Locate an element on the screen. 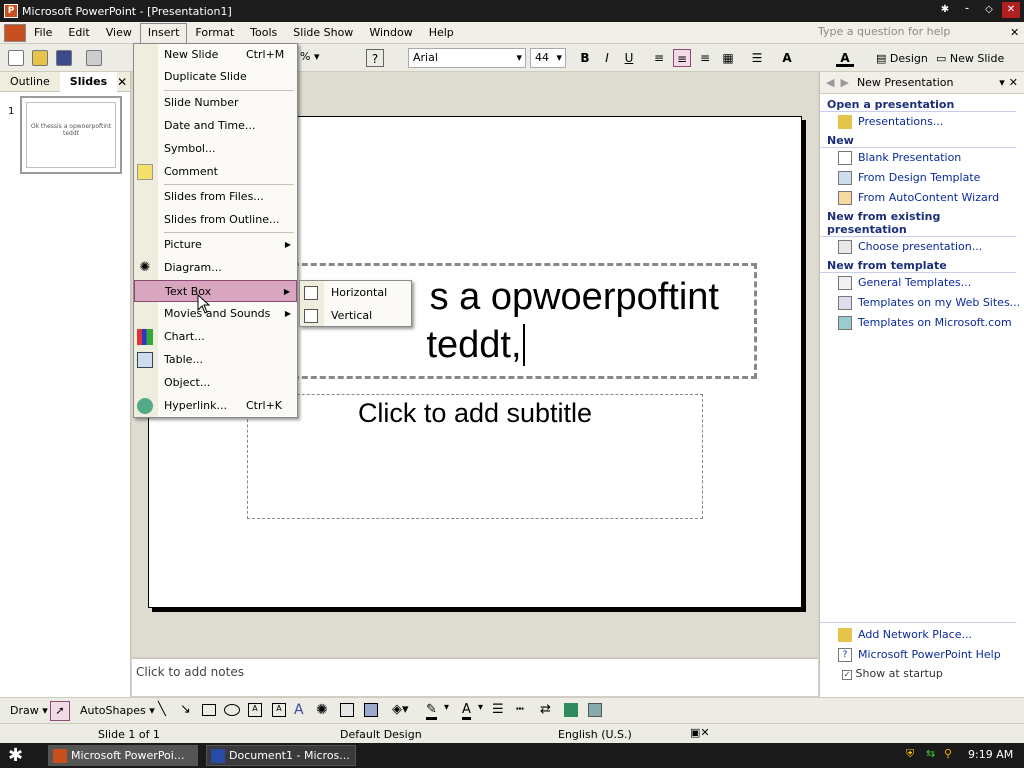 This screenshot has height=768, width=1024. design-button: ▤ Design is located at coordinates (902, 58).